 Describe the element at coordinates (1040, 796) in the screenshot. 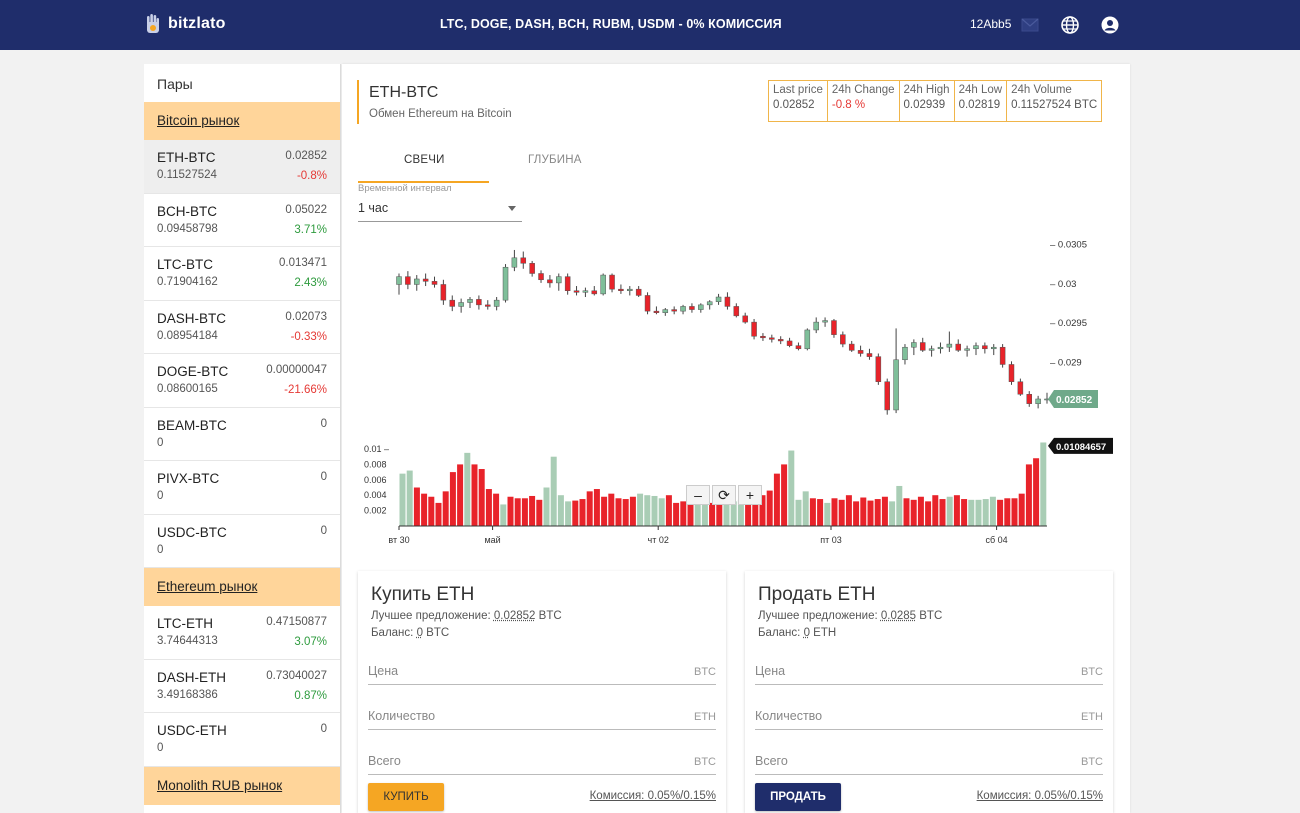

I see `sell-fee-link: Комиссия: 0.05%/0.15%` at that location.